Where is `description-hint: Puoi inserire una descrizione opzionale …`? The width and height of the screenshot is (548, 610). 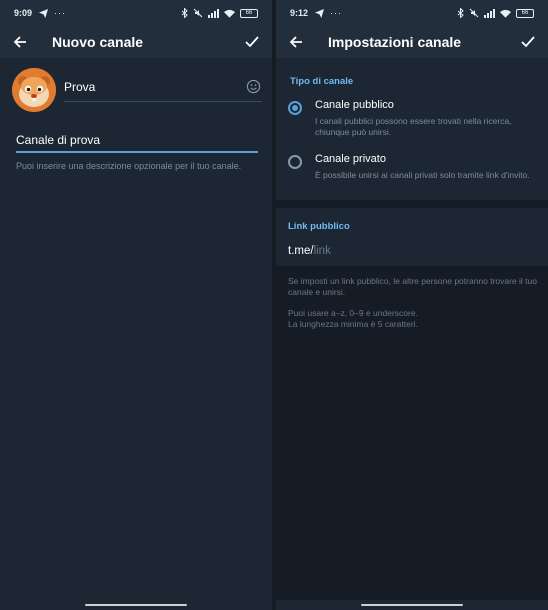 description-hint: Puoi inserire una descrizione opzionale … is located at coordinates (129, 166).